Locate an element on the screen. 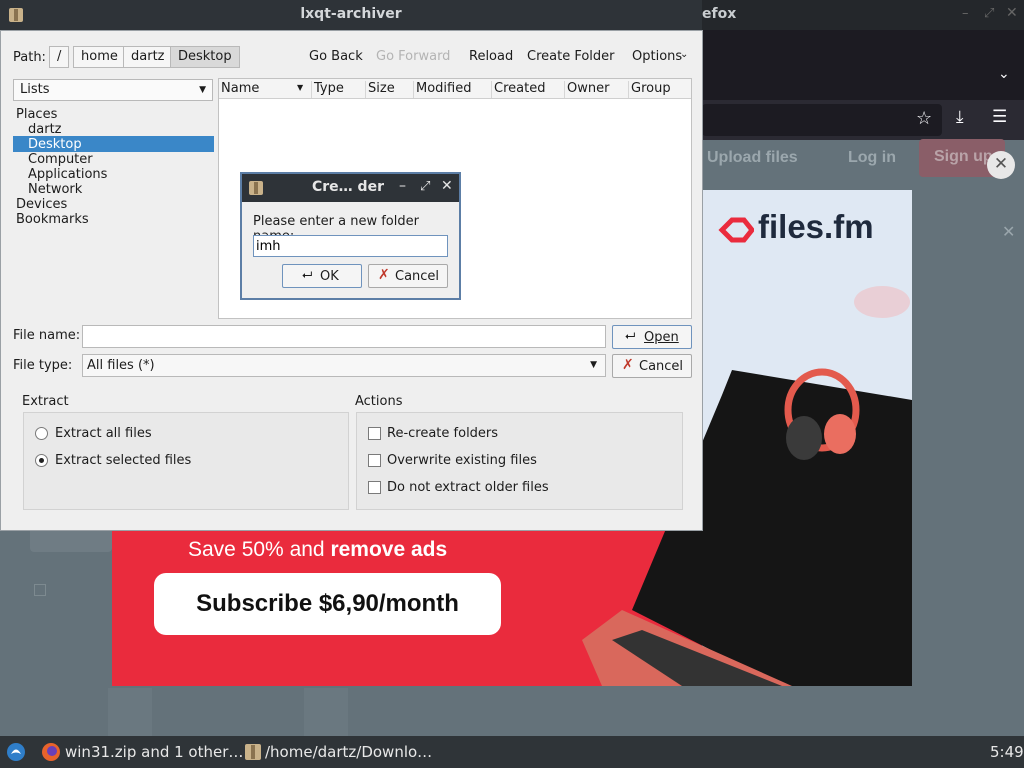 This screenshot has height=768, width=1024. dialog-title: Cre… der is located at coordinates (348, 187).